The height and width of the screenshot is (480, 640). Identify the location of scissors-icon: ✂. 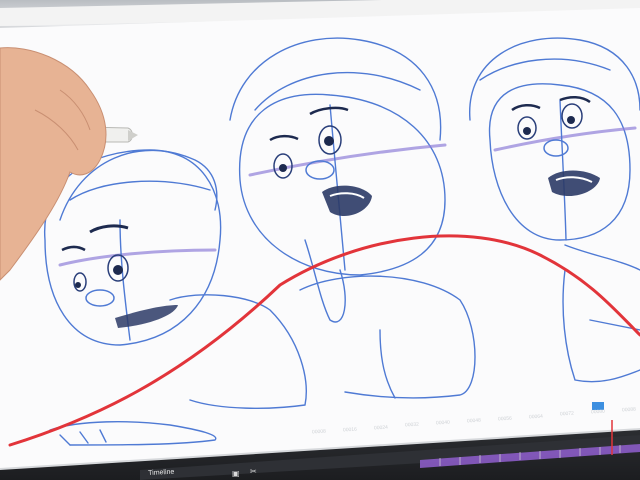
(253, 471).